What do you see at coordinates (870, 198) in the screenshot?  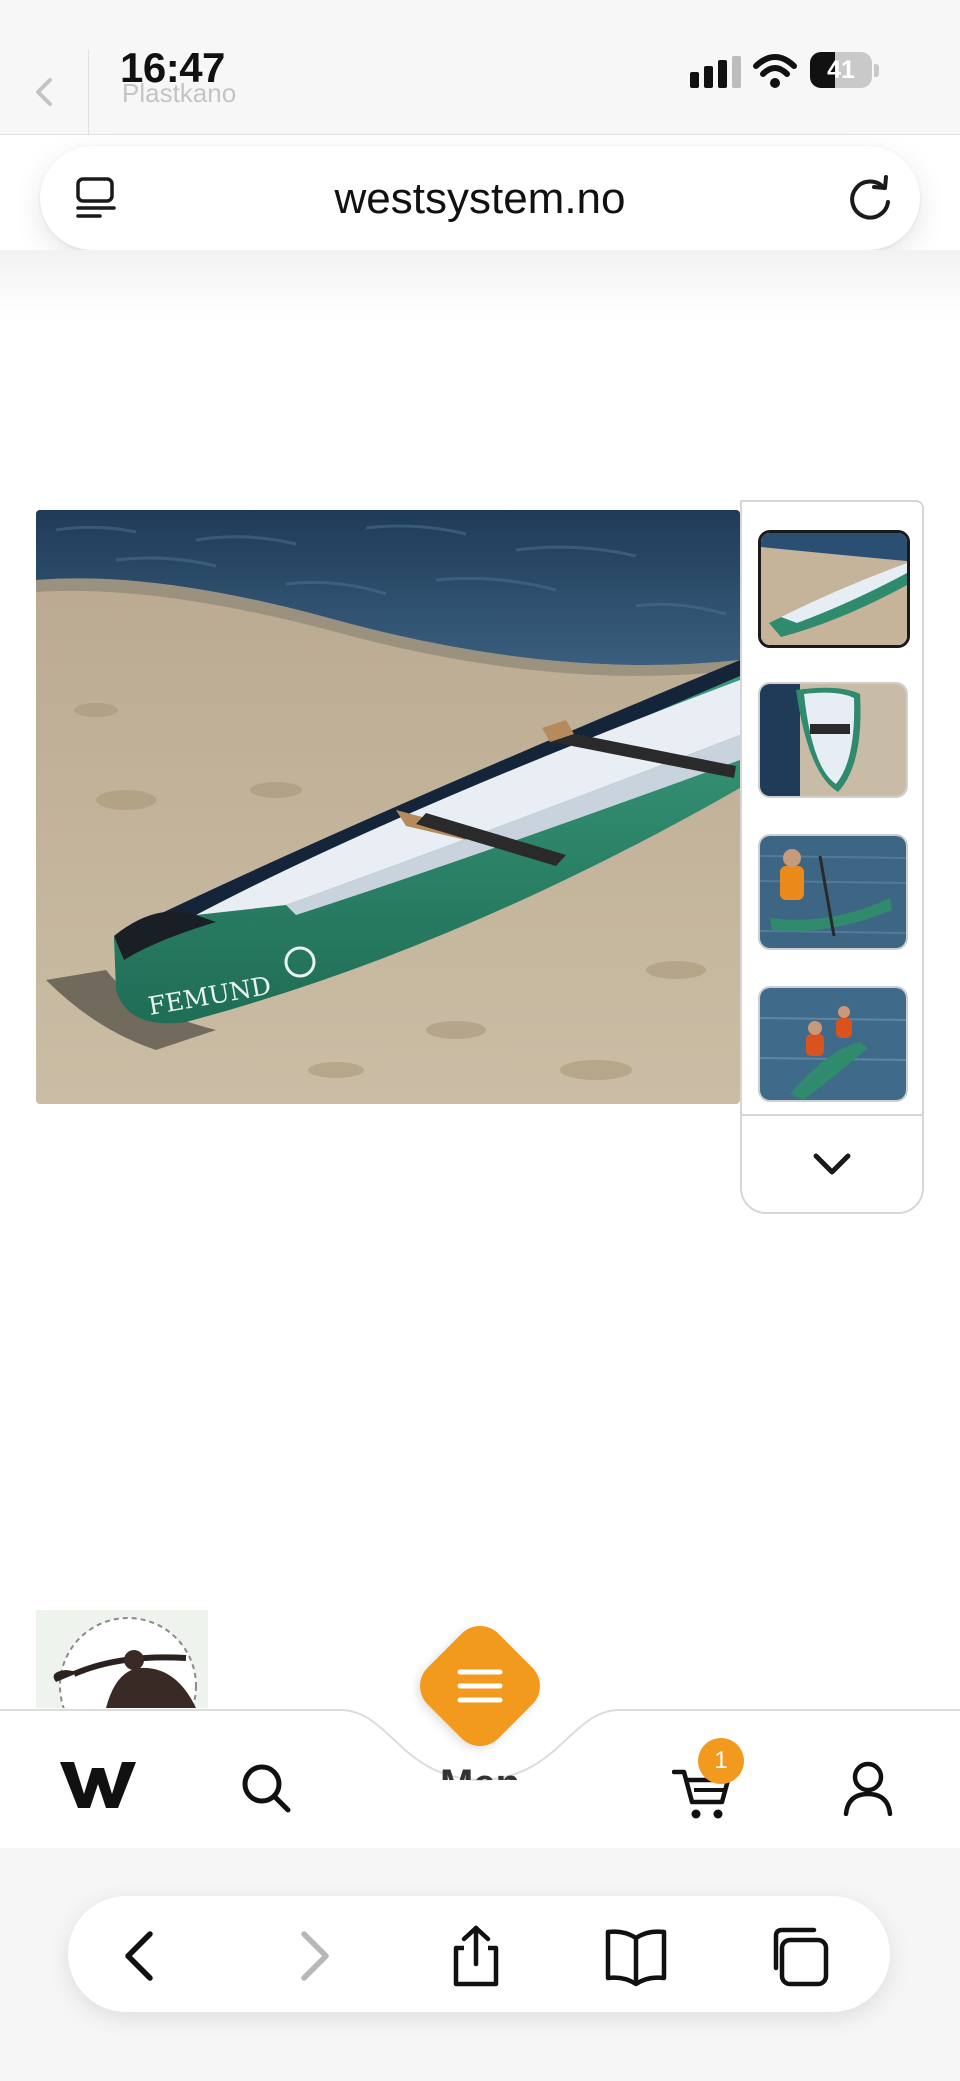 I see `reload-icon` at bounding box center [870, 198].